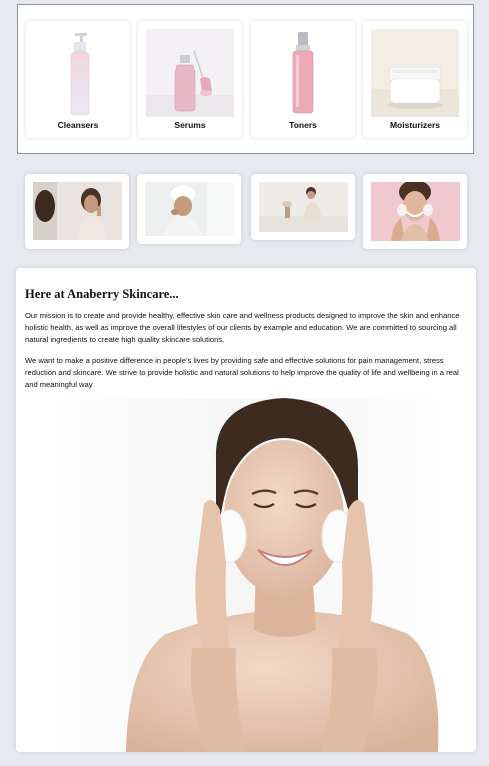  I want to click on category-card-serums: Serums, so click(190, 79).